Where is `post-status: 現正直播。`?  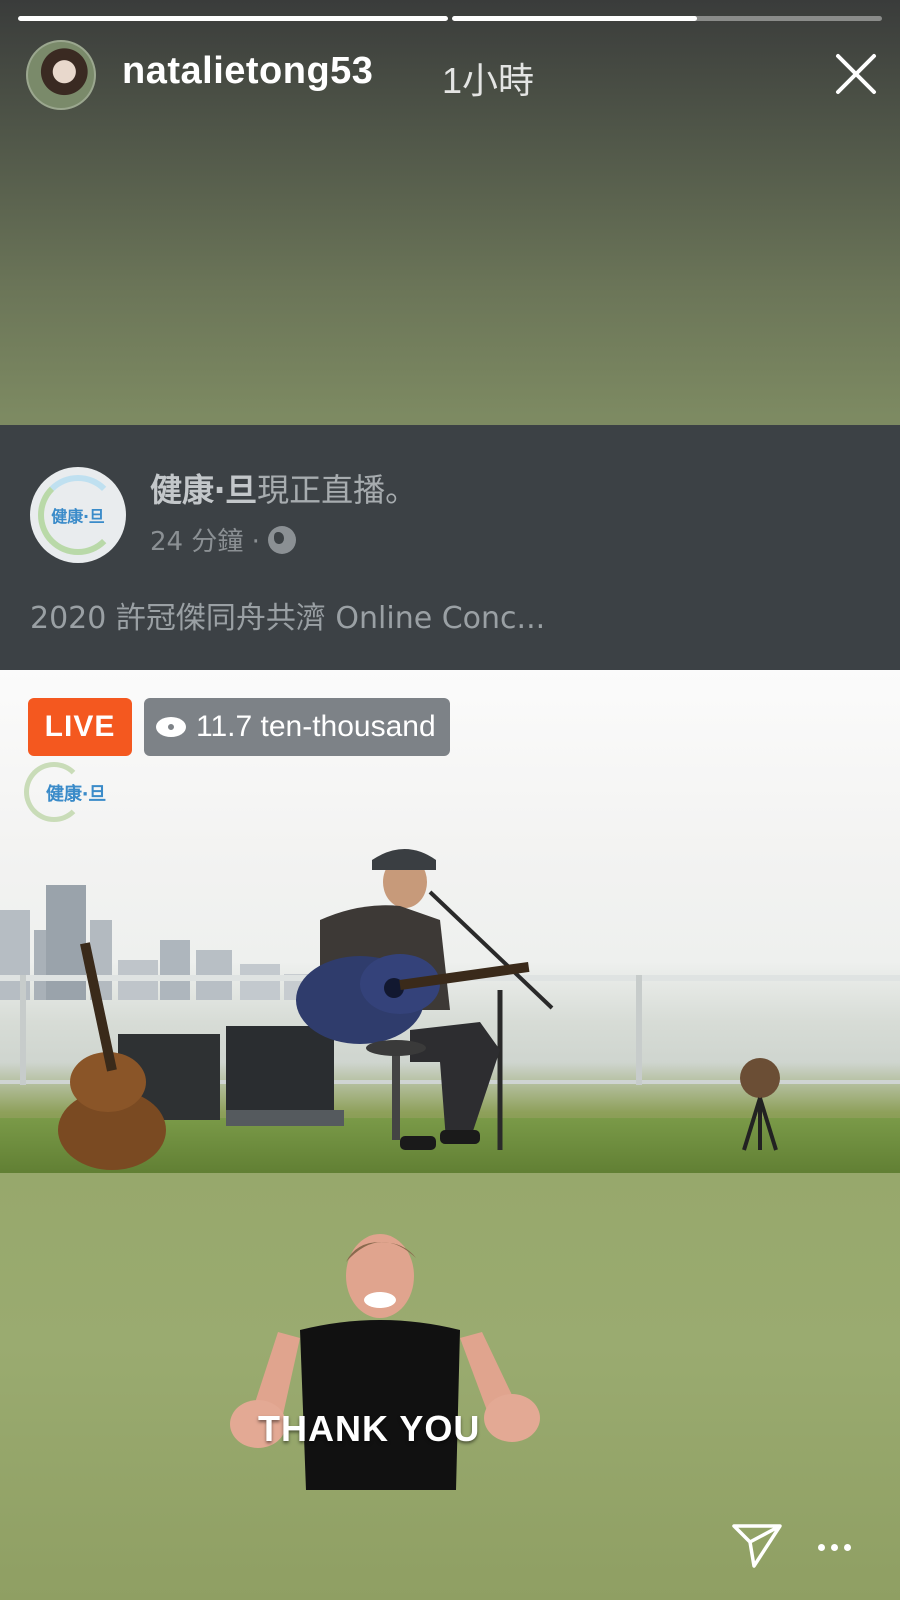
post-status: 現正直播。 is located at coordinates (337, 490).